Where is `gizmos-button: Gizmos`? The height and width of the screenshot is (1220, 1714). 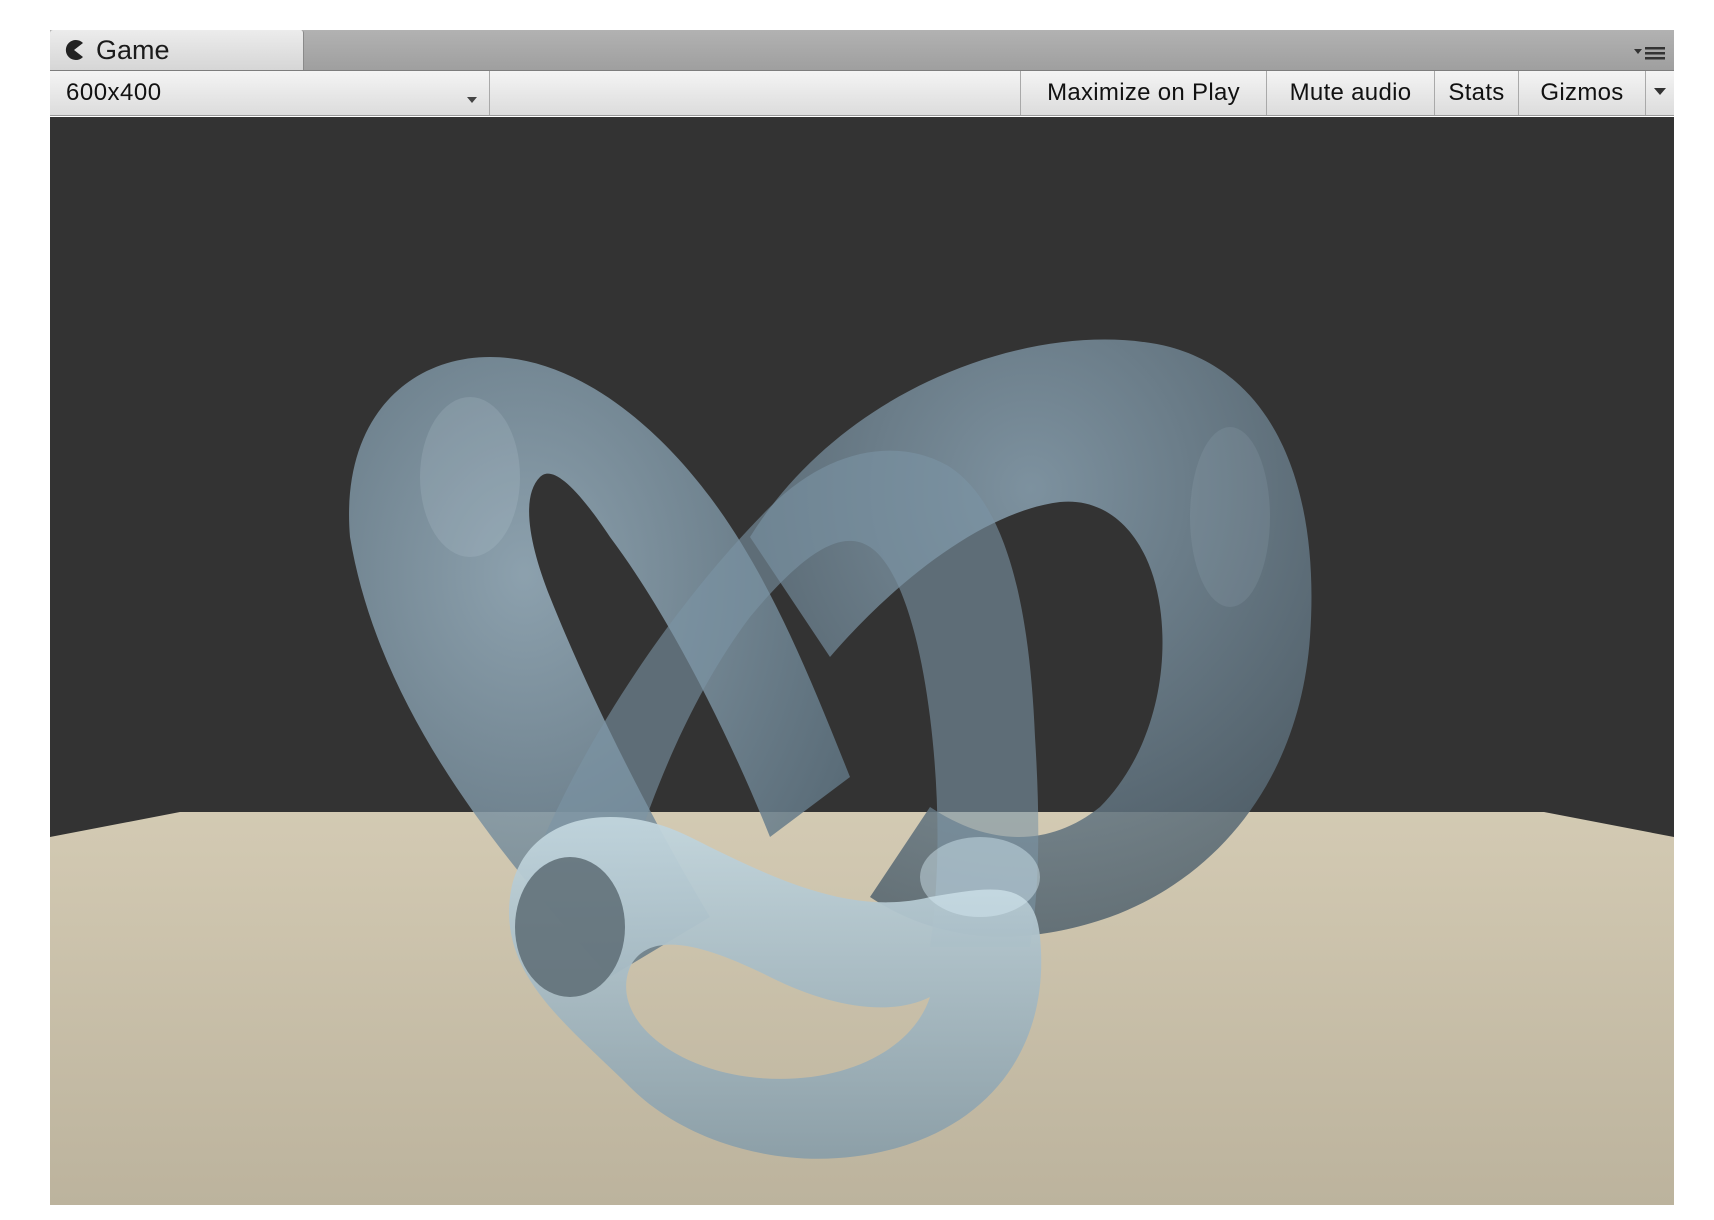
gizmos-button: Gizmos is located at coordinates (1581, 93).